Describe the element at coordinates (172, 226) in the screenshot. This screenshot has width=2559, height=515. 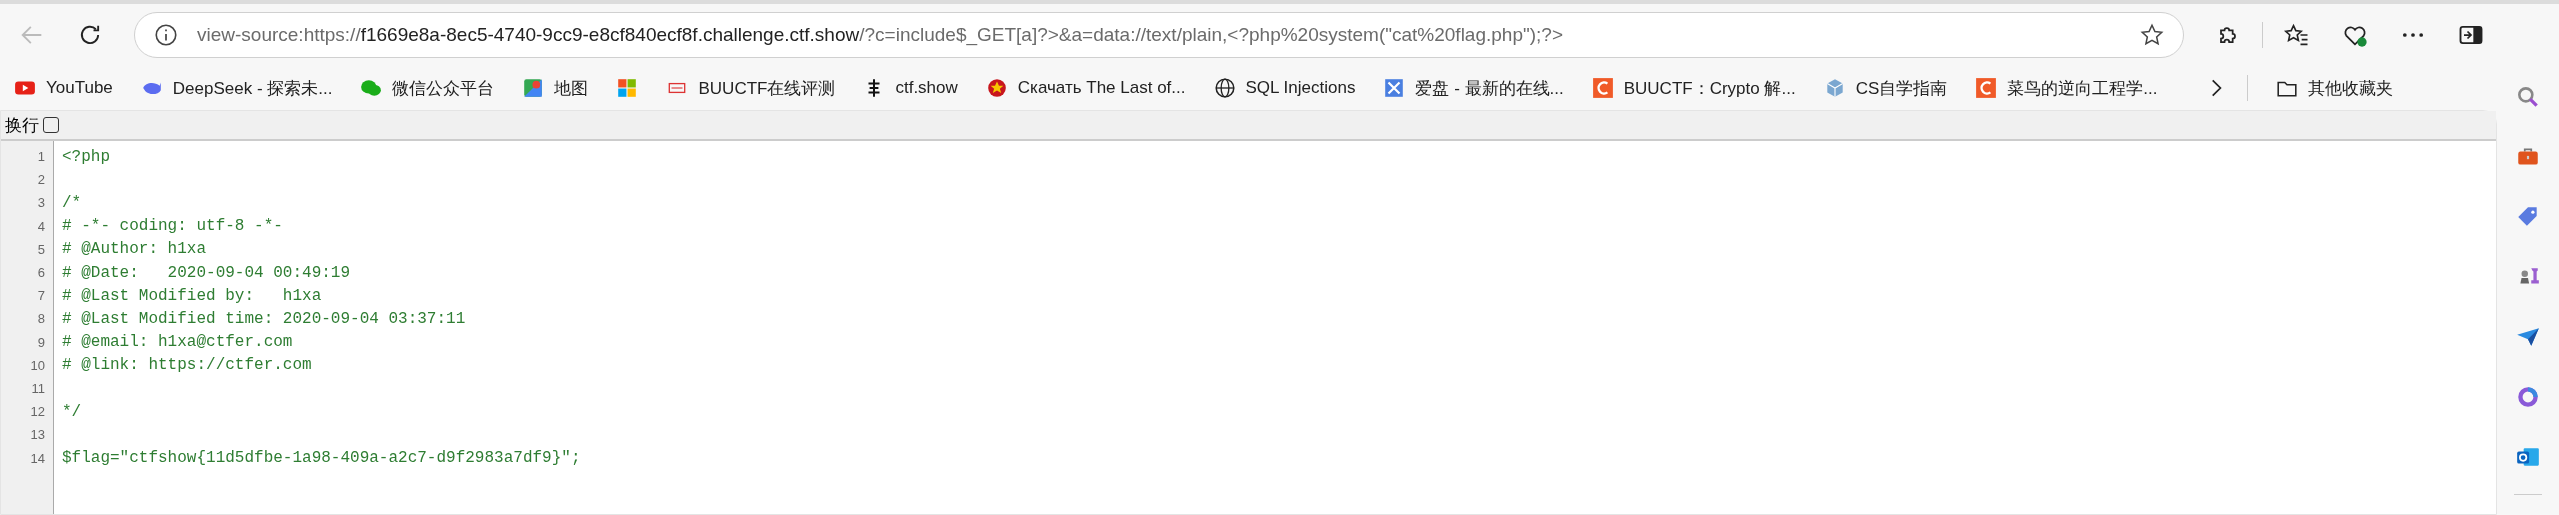
I see `code-line: # -*- coding: utf-8 -*-` at that location.